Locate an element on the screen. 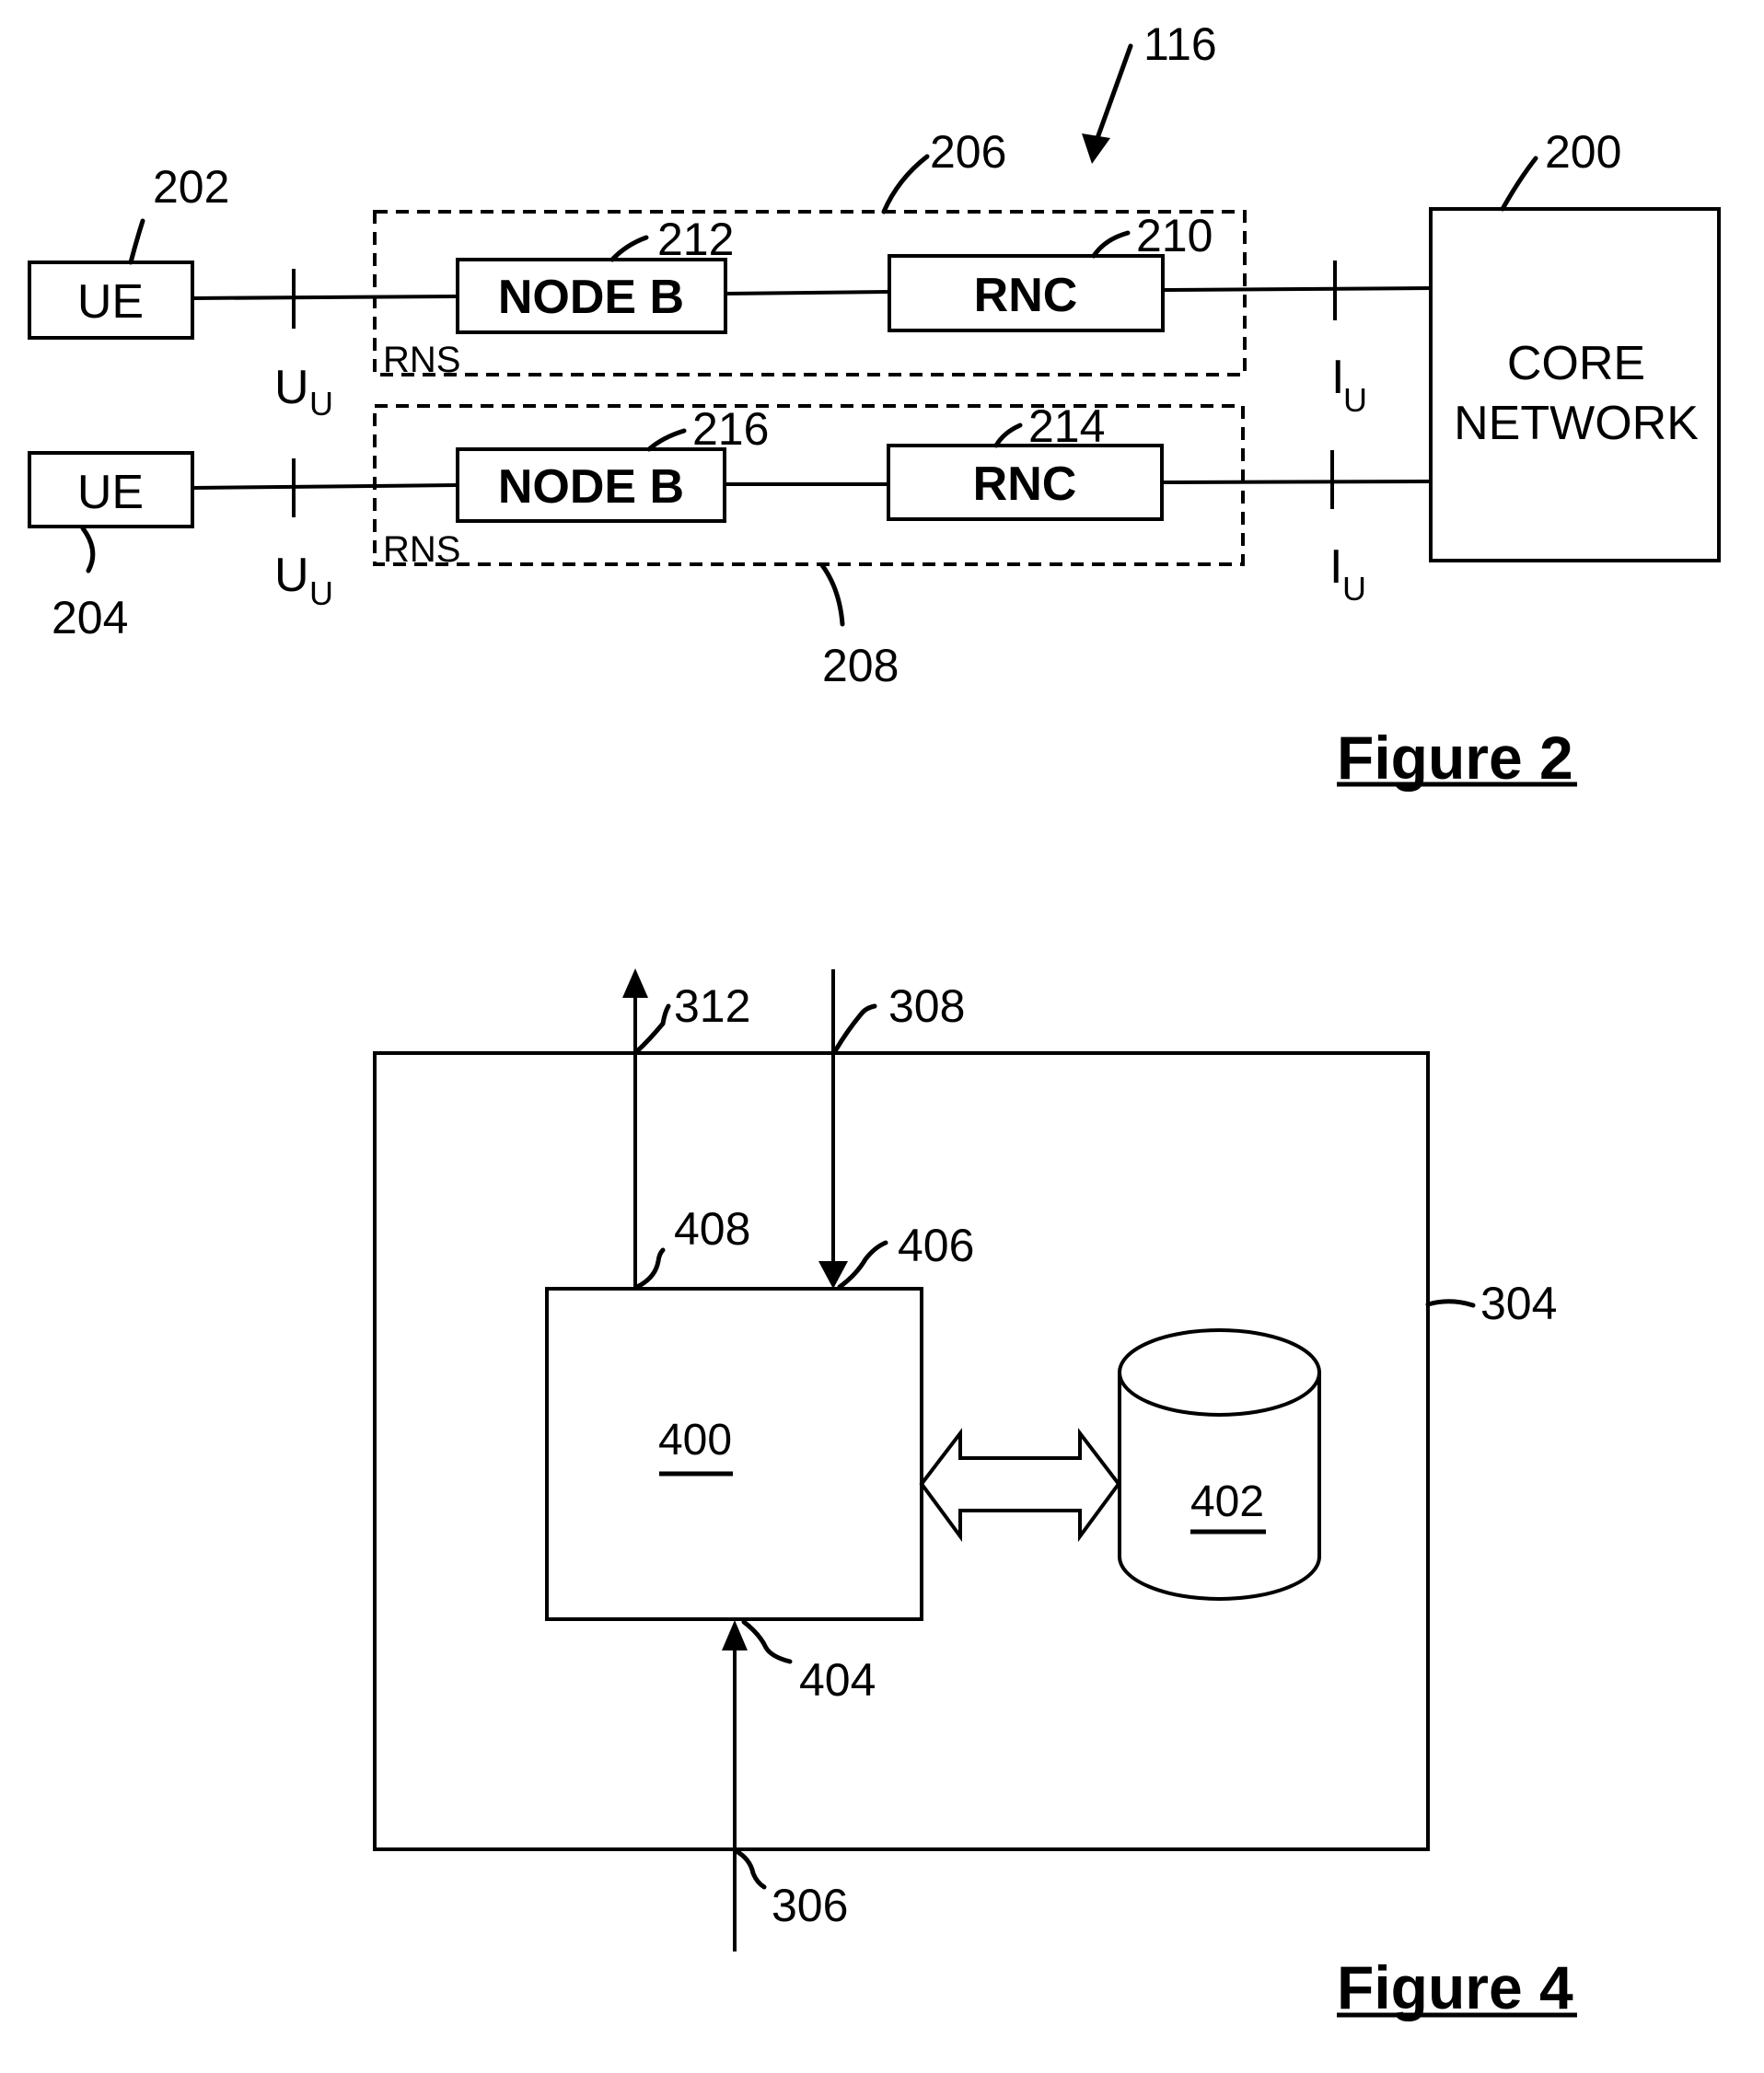 This screenshot has height=2073, width=1764. ue-label-2: UE is located at coordinates (110, 493).